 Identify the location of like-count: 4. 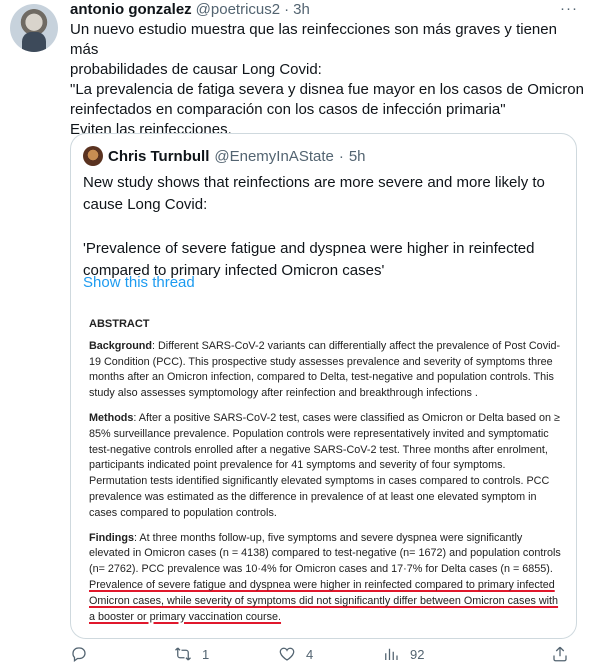
(310, 654).